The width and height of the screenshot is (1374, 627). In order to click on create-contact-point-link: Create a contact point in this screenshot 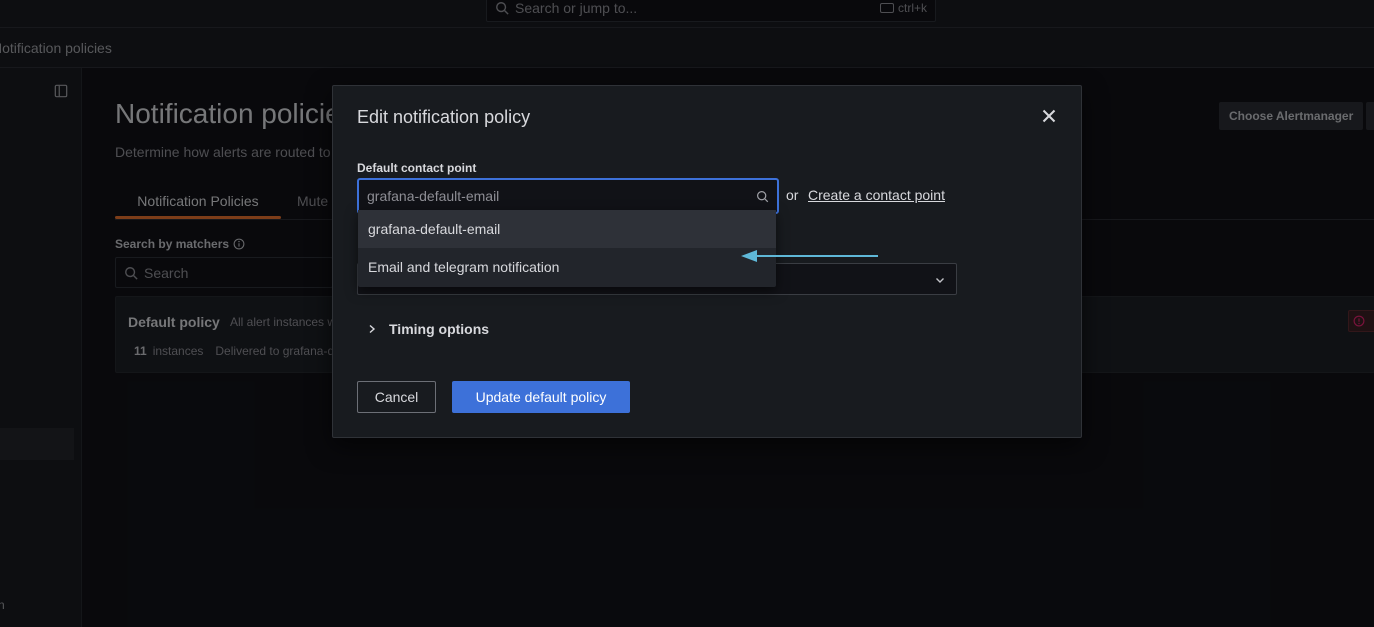, I will do `click(876, 195)`.